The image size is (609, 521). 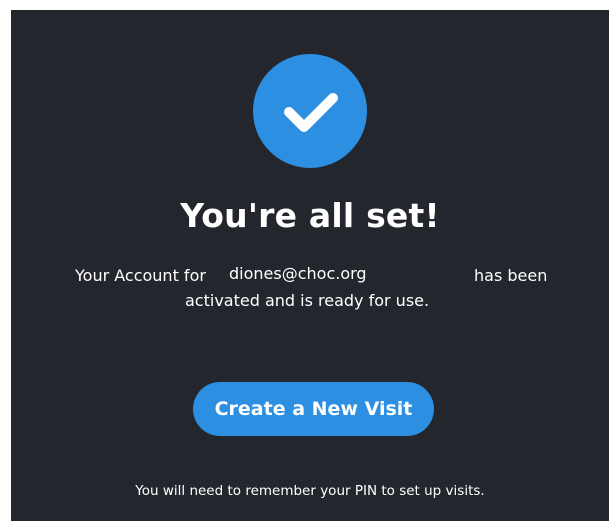 I want to click on message-line-2: activated and is ready for use., so click(x=307, y=300).